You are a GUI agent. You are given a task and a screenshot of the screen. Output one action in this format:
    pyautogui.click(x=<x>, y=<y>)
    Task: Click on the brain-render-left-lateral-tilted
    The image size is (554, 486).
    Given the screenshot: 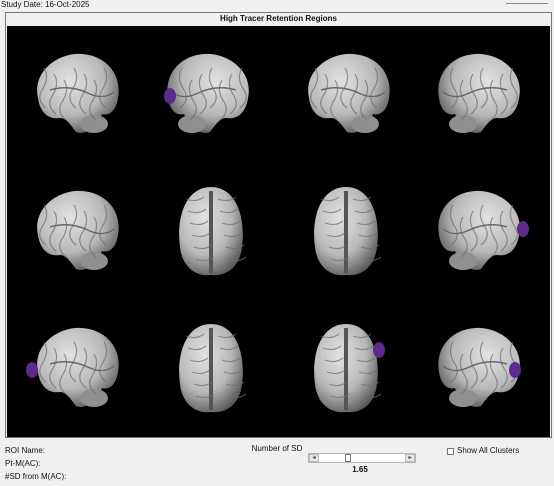 What is the action you would take?
    pyautogui.click(x=75, y=232)
    